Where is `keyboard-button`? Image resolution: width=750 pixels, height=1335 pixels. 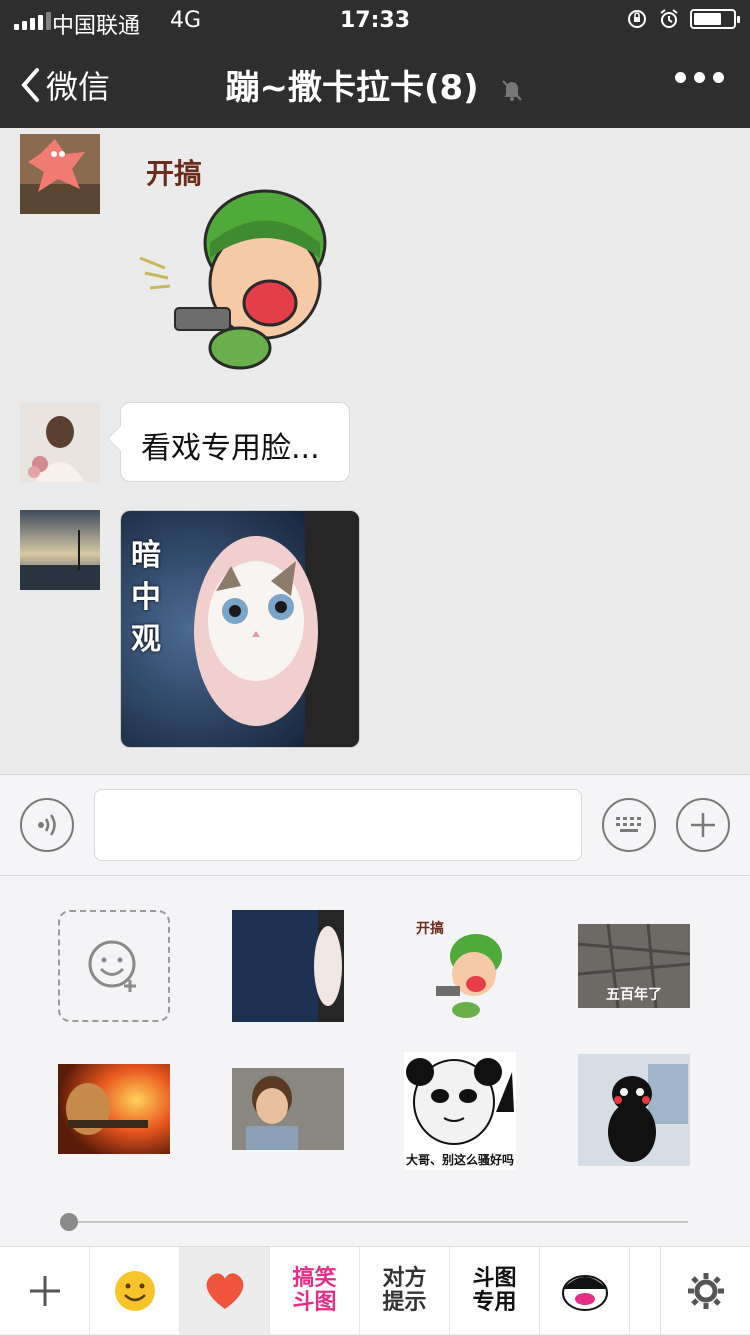 keyboard-button is located at coordinates (629, 825).